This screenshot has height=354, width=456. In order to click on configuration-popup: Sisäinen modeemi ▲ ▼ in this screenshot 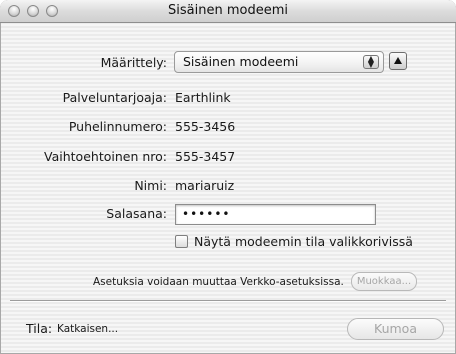, I will do `click(279, 62)`.